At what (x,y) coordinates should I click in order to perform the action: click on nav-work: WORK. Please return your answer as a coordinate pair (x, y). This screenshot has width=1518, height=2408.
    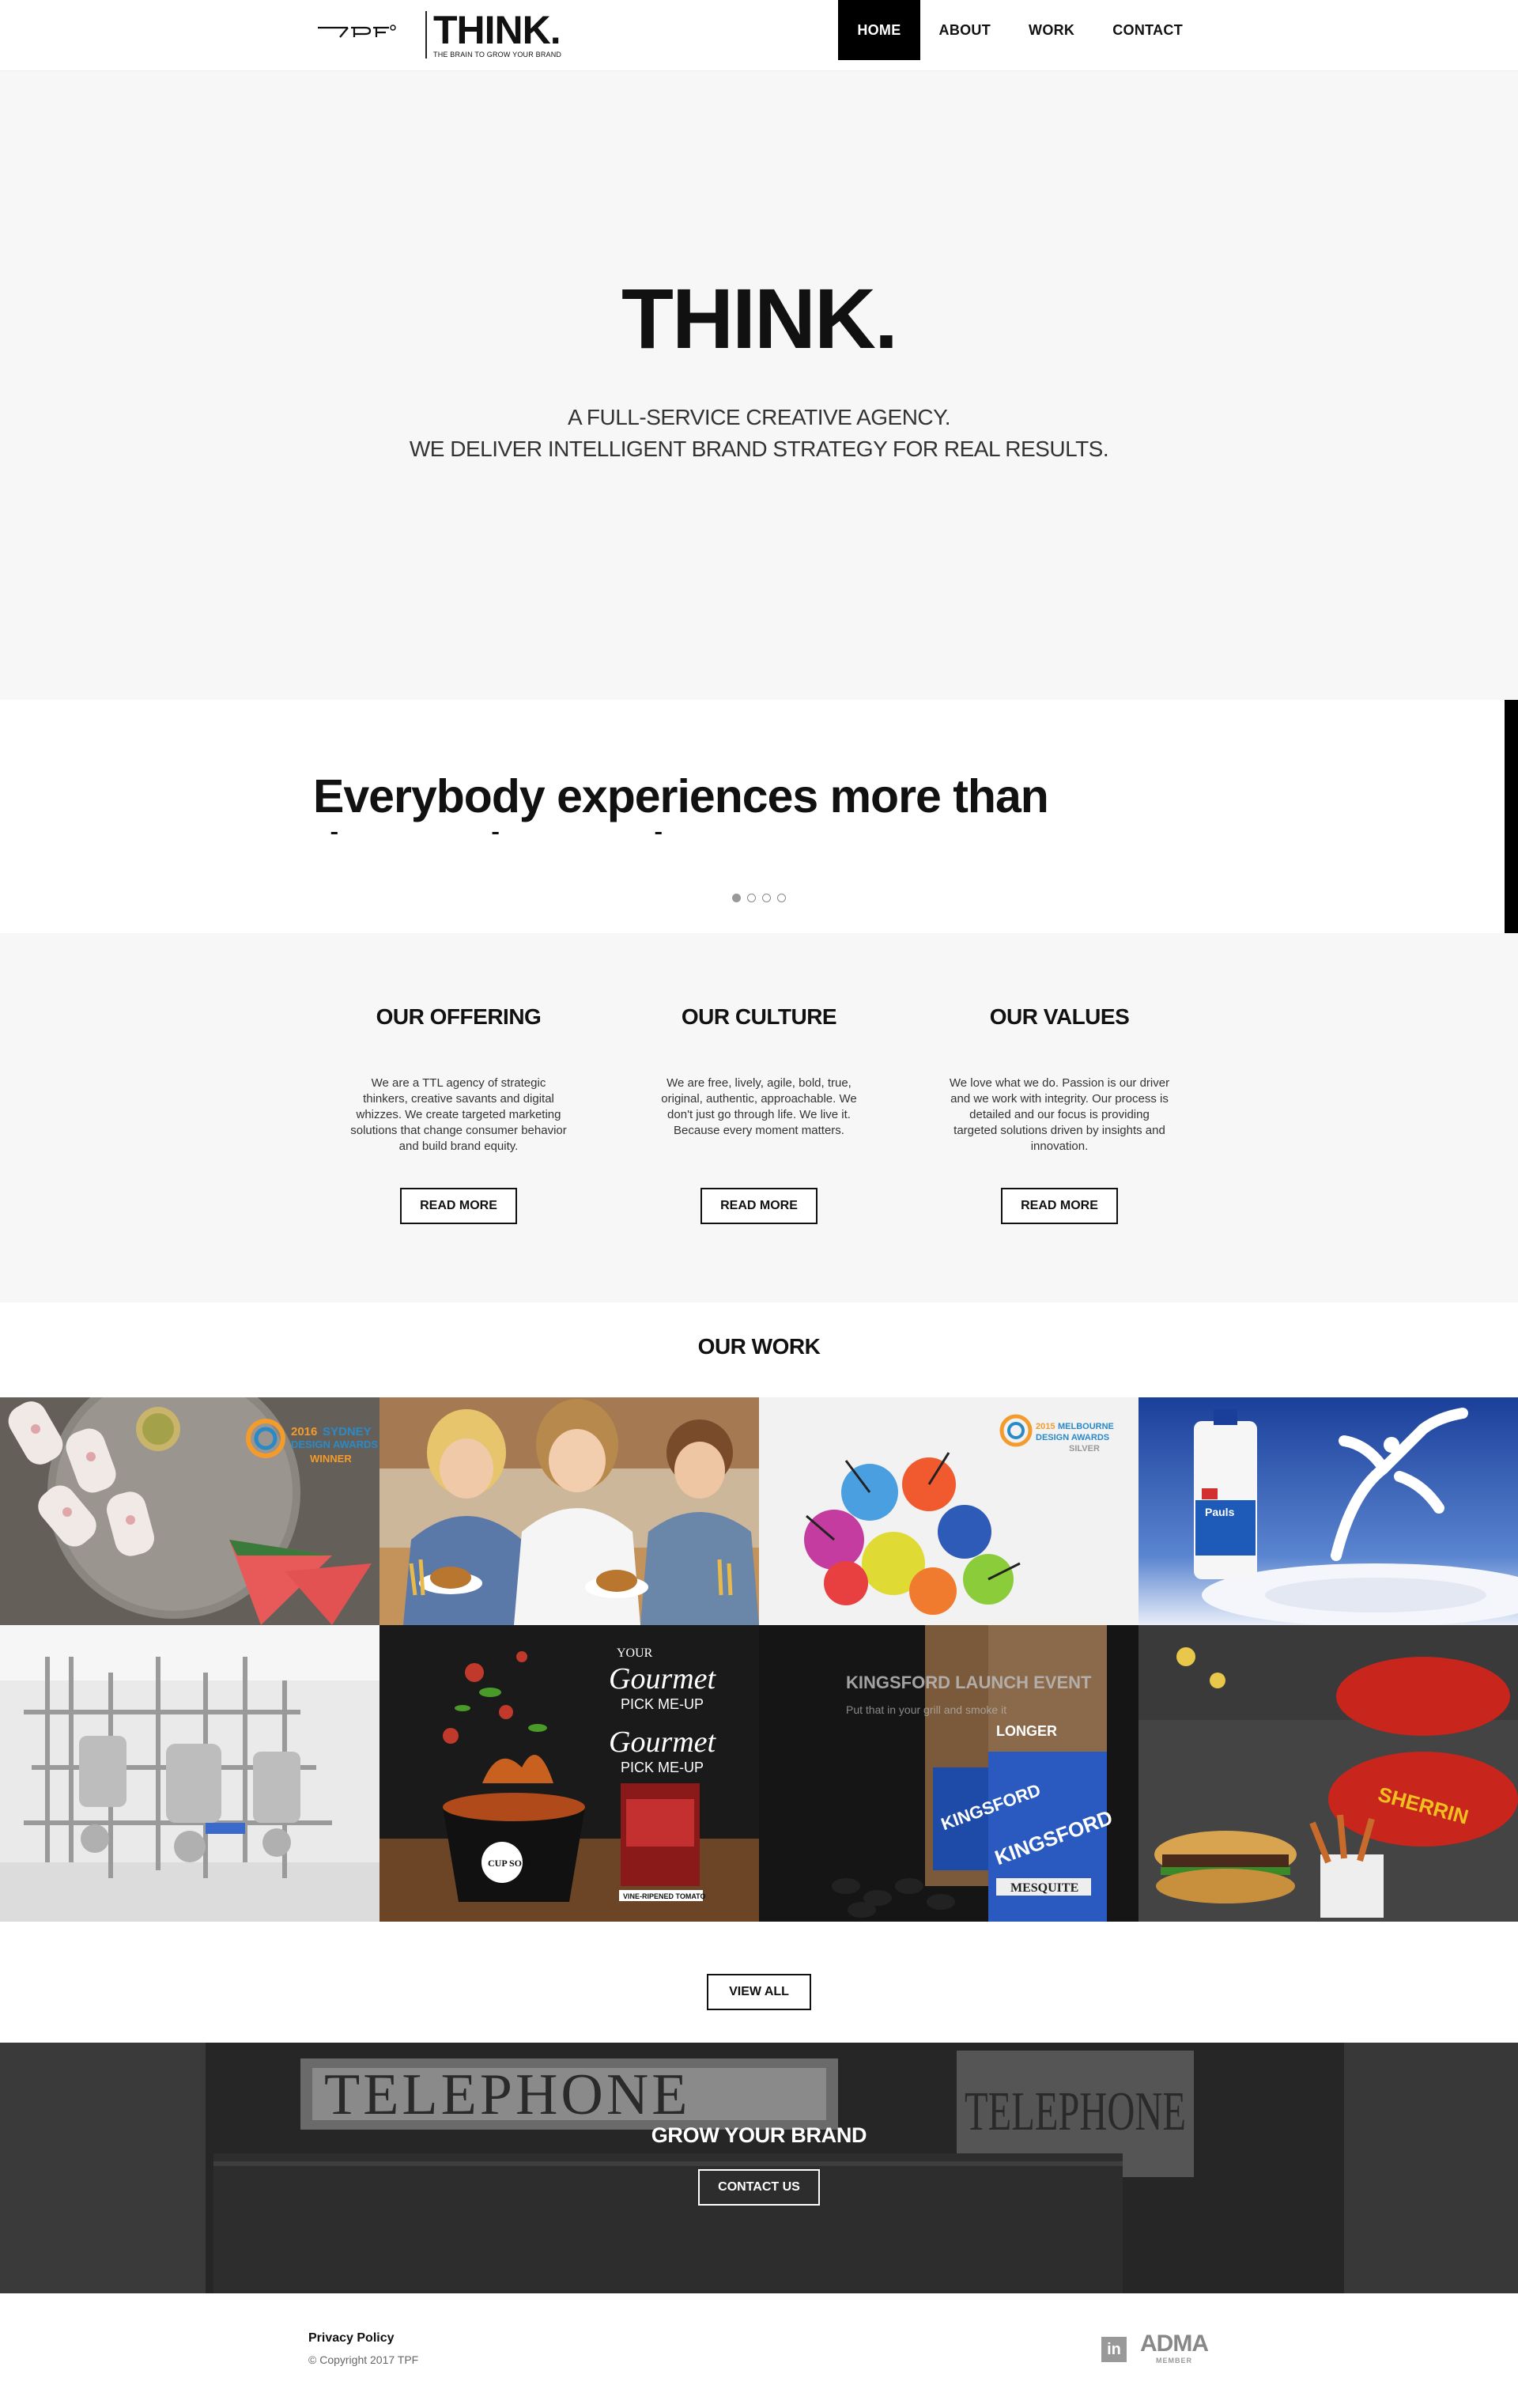
    Looking at the image, I should click on (1051, 30).